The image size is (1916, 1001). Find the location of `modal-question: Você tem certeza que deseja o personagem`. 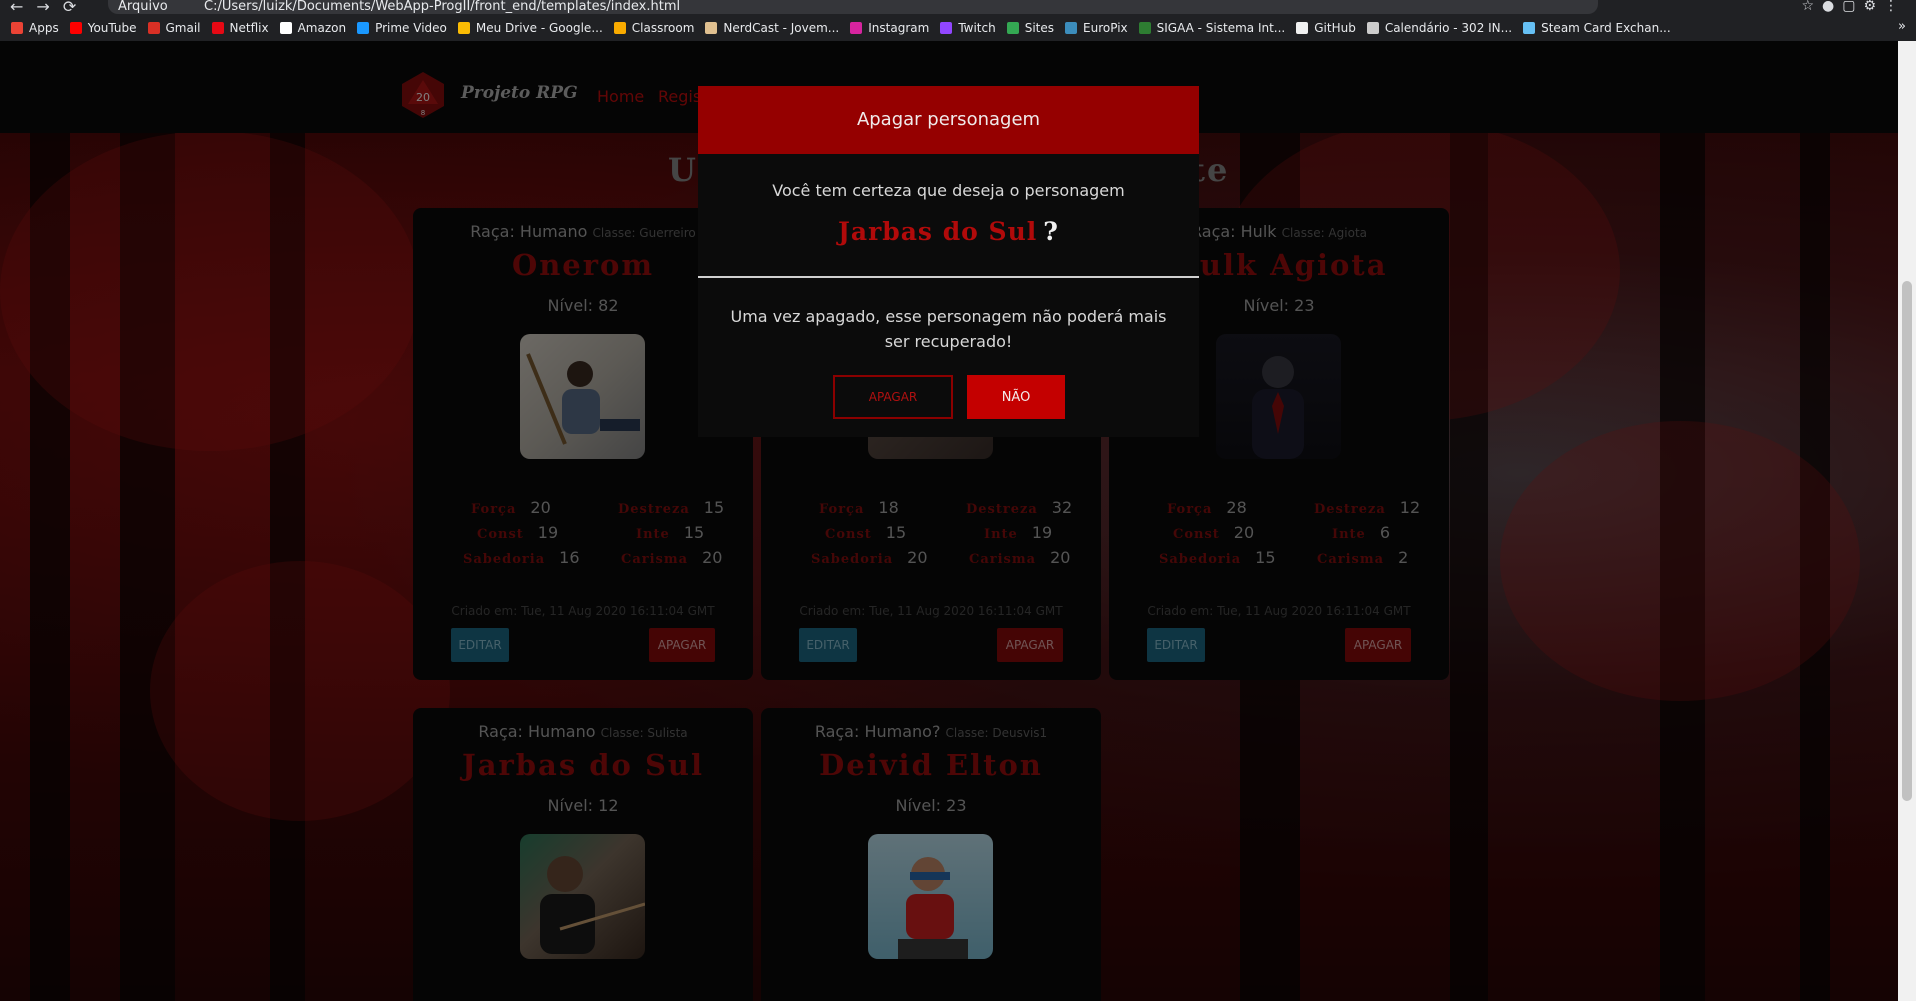

modal-question: Você tem certeza que deseja o personagem is located at coordinates (948, 190).